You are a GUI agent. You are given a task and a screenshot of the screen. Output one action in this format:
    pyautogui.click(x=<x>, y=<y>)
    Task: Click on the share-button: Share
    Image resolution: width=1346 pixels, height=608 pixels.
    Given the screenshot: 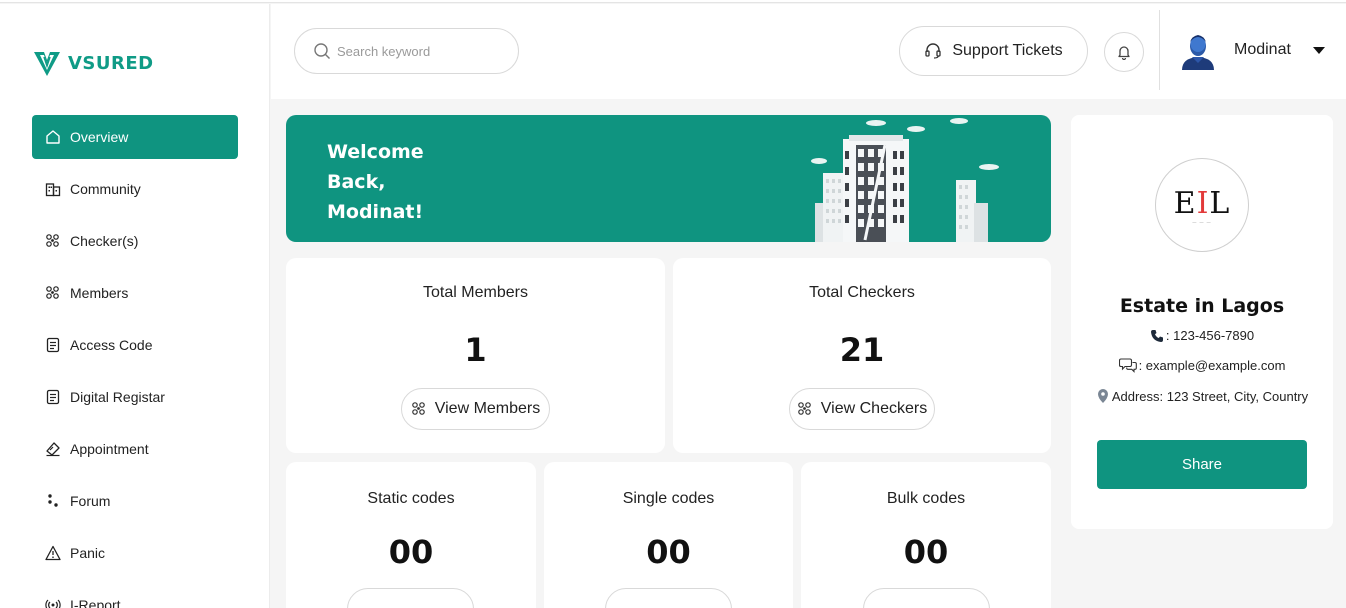 What is the action you would take?
    pyautogui.click(x=1202, y=464)
    